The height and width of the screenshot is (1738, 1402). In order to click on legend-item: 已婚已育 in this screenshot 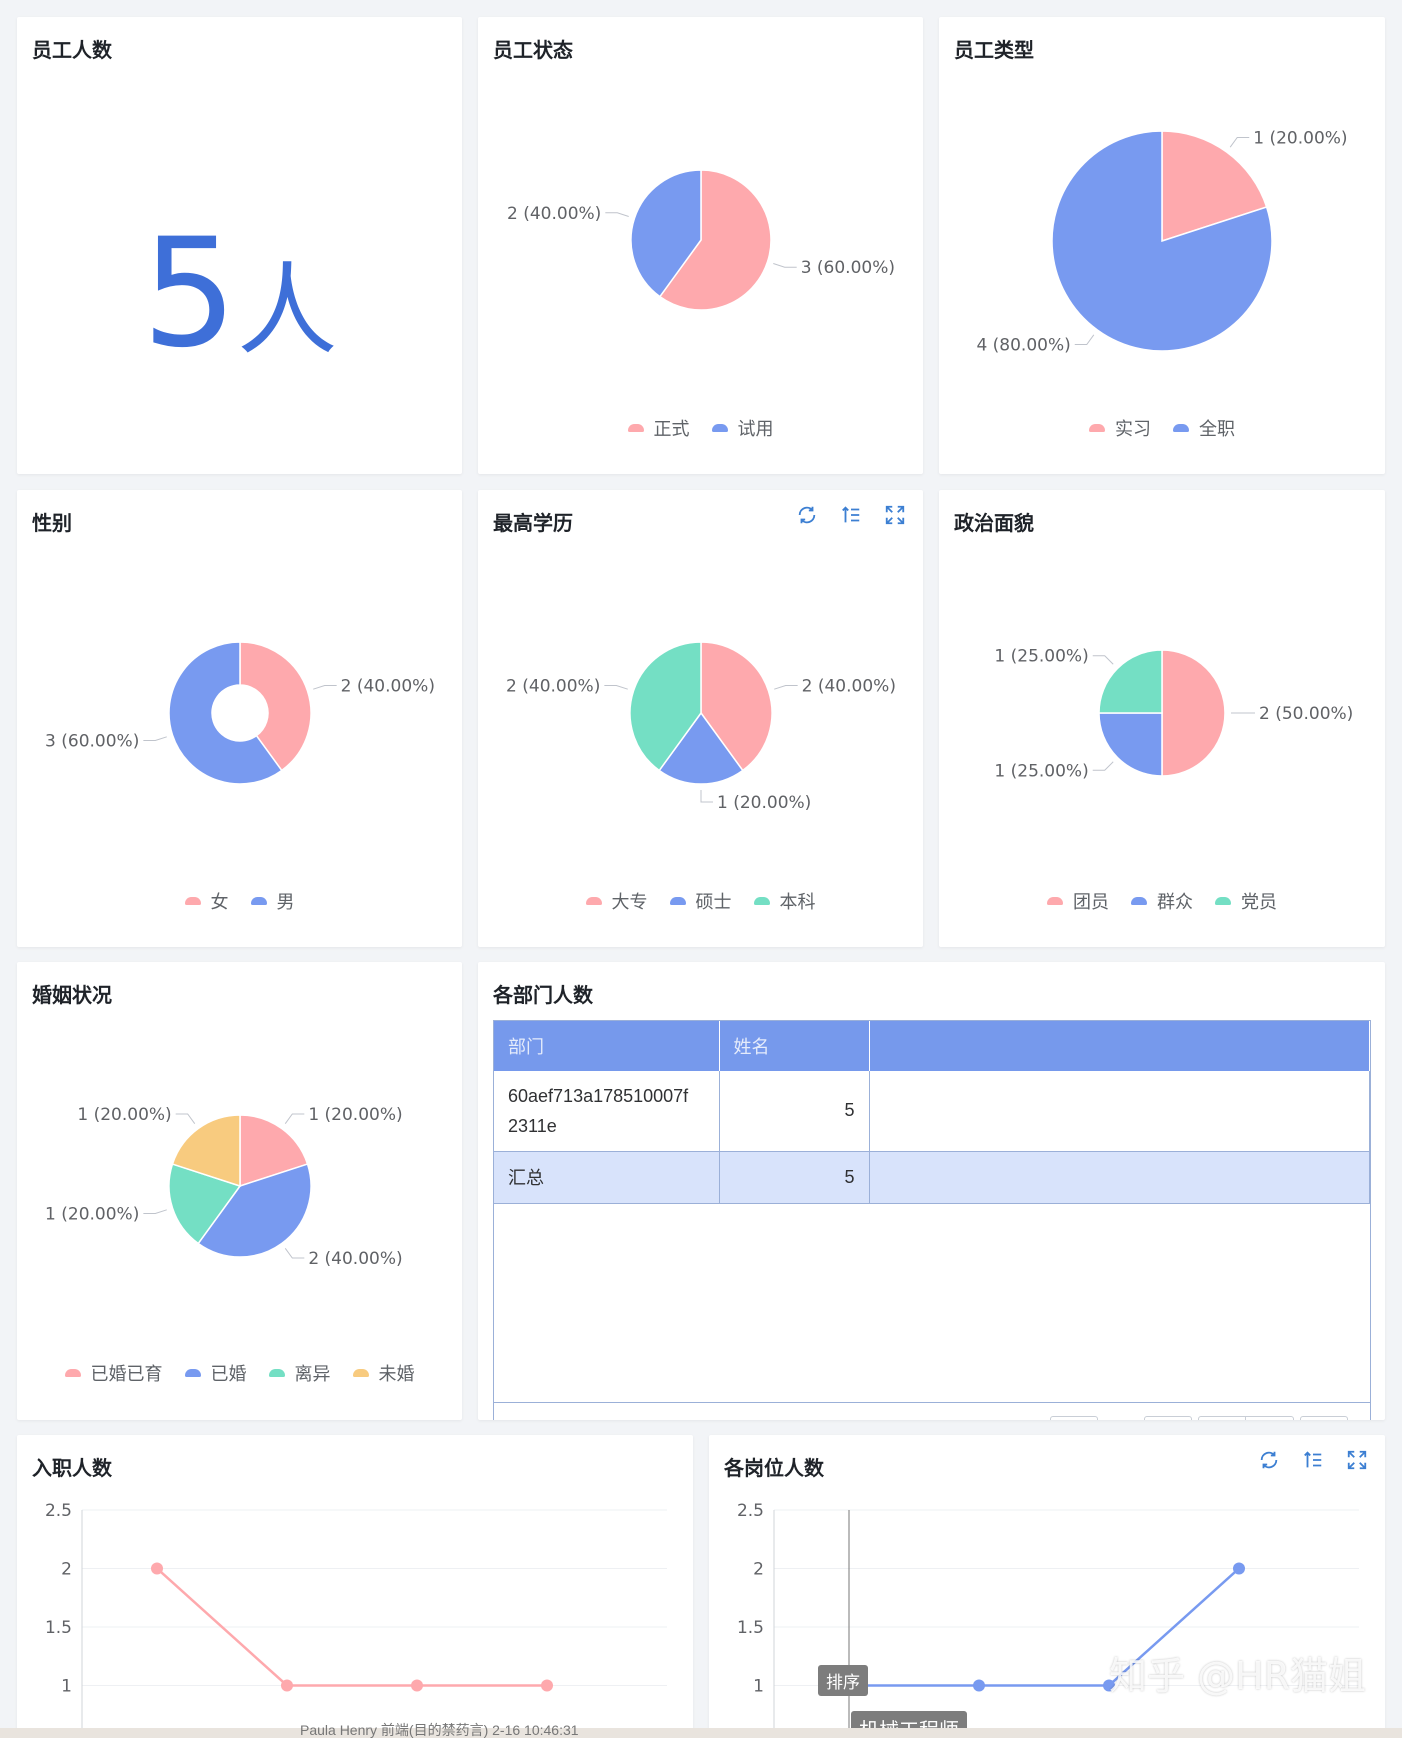, I will do `click(113, 1373)`.